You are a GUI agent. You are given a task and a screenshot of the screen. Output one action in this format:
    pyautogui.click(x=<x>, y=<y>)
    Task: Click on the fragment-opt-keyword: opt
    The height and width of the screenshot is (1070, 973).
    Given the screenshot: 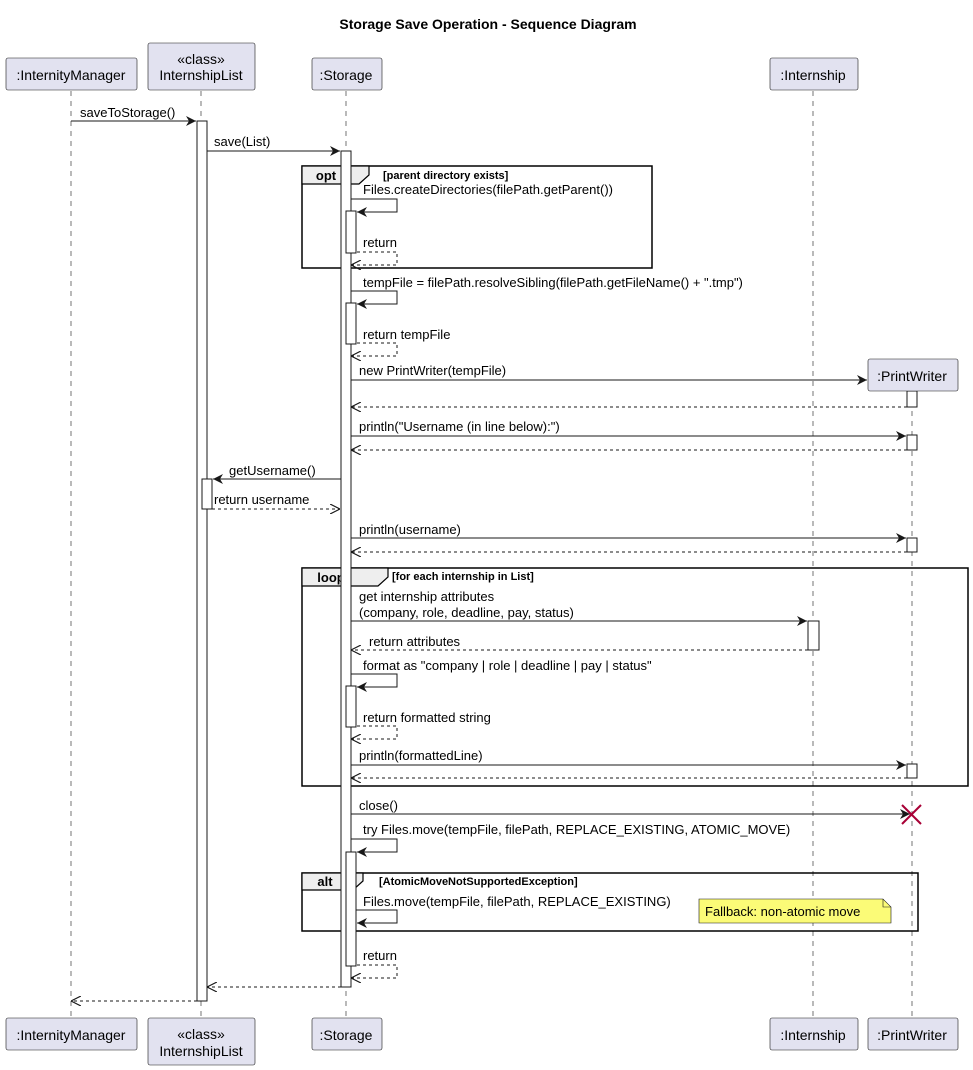 What is the action you would take?
    pyautogui.click(x=326, y=175)
    